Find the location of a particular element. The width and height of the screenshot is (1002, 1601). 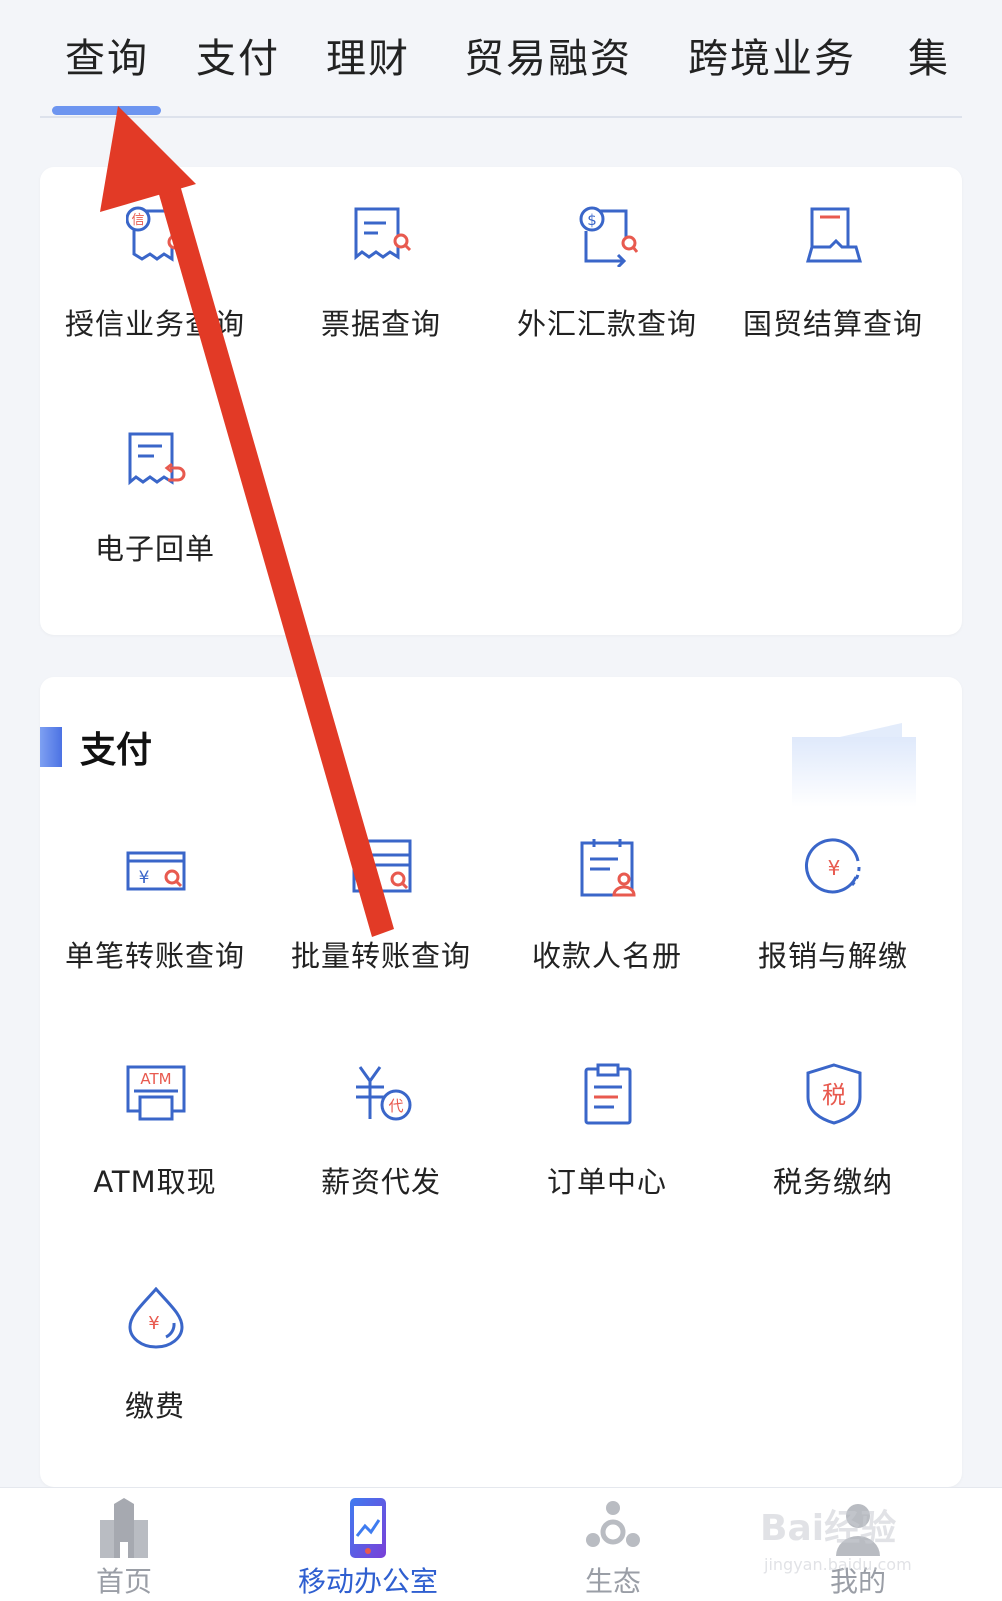

svg-text: 税 is located at coordinates (834, 1095).